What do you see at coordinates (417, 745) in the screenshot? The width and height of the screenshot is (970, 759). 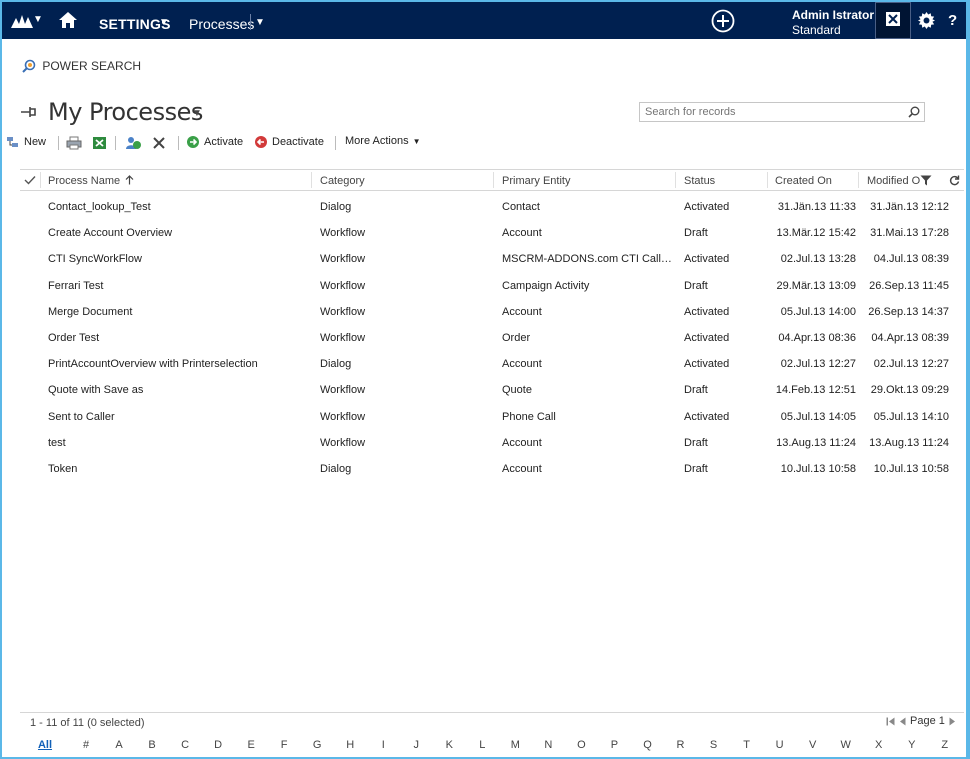 I see `alphabet-letter: J` at bounding box center [417, 745].